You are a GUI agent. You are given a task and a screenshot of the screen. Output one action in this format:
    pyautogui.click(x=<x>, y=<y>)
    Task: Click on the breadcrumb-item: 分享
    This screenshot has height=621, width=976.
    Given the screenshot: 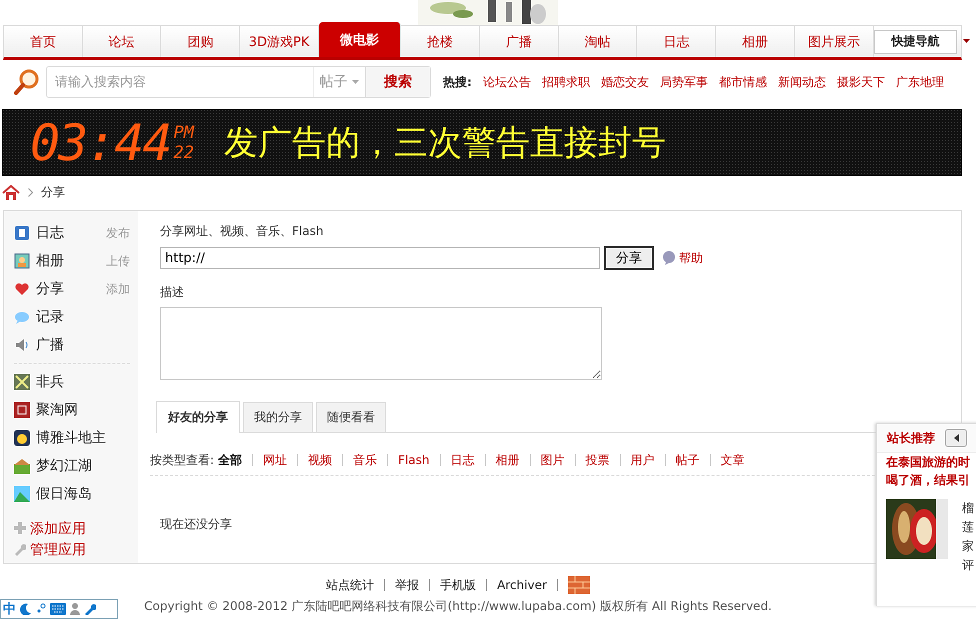 What is the action you would take?
    pyautogui.click(x=53, y=192)
    